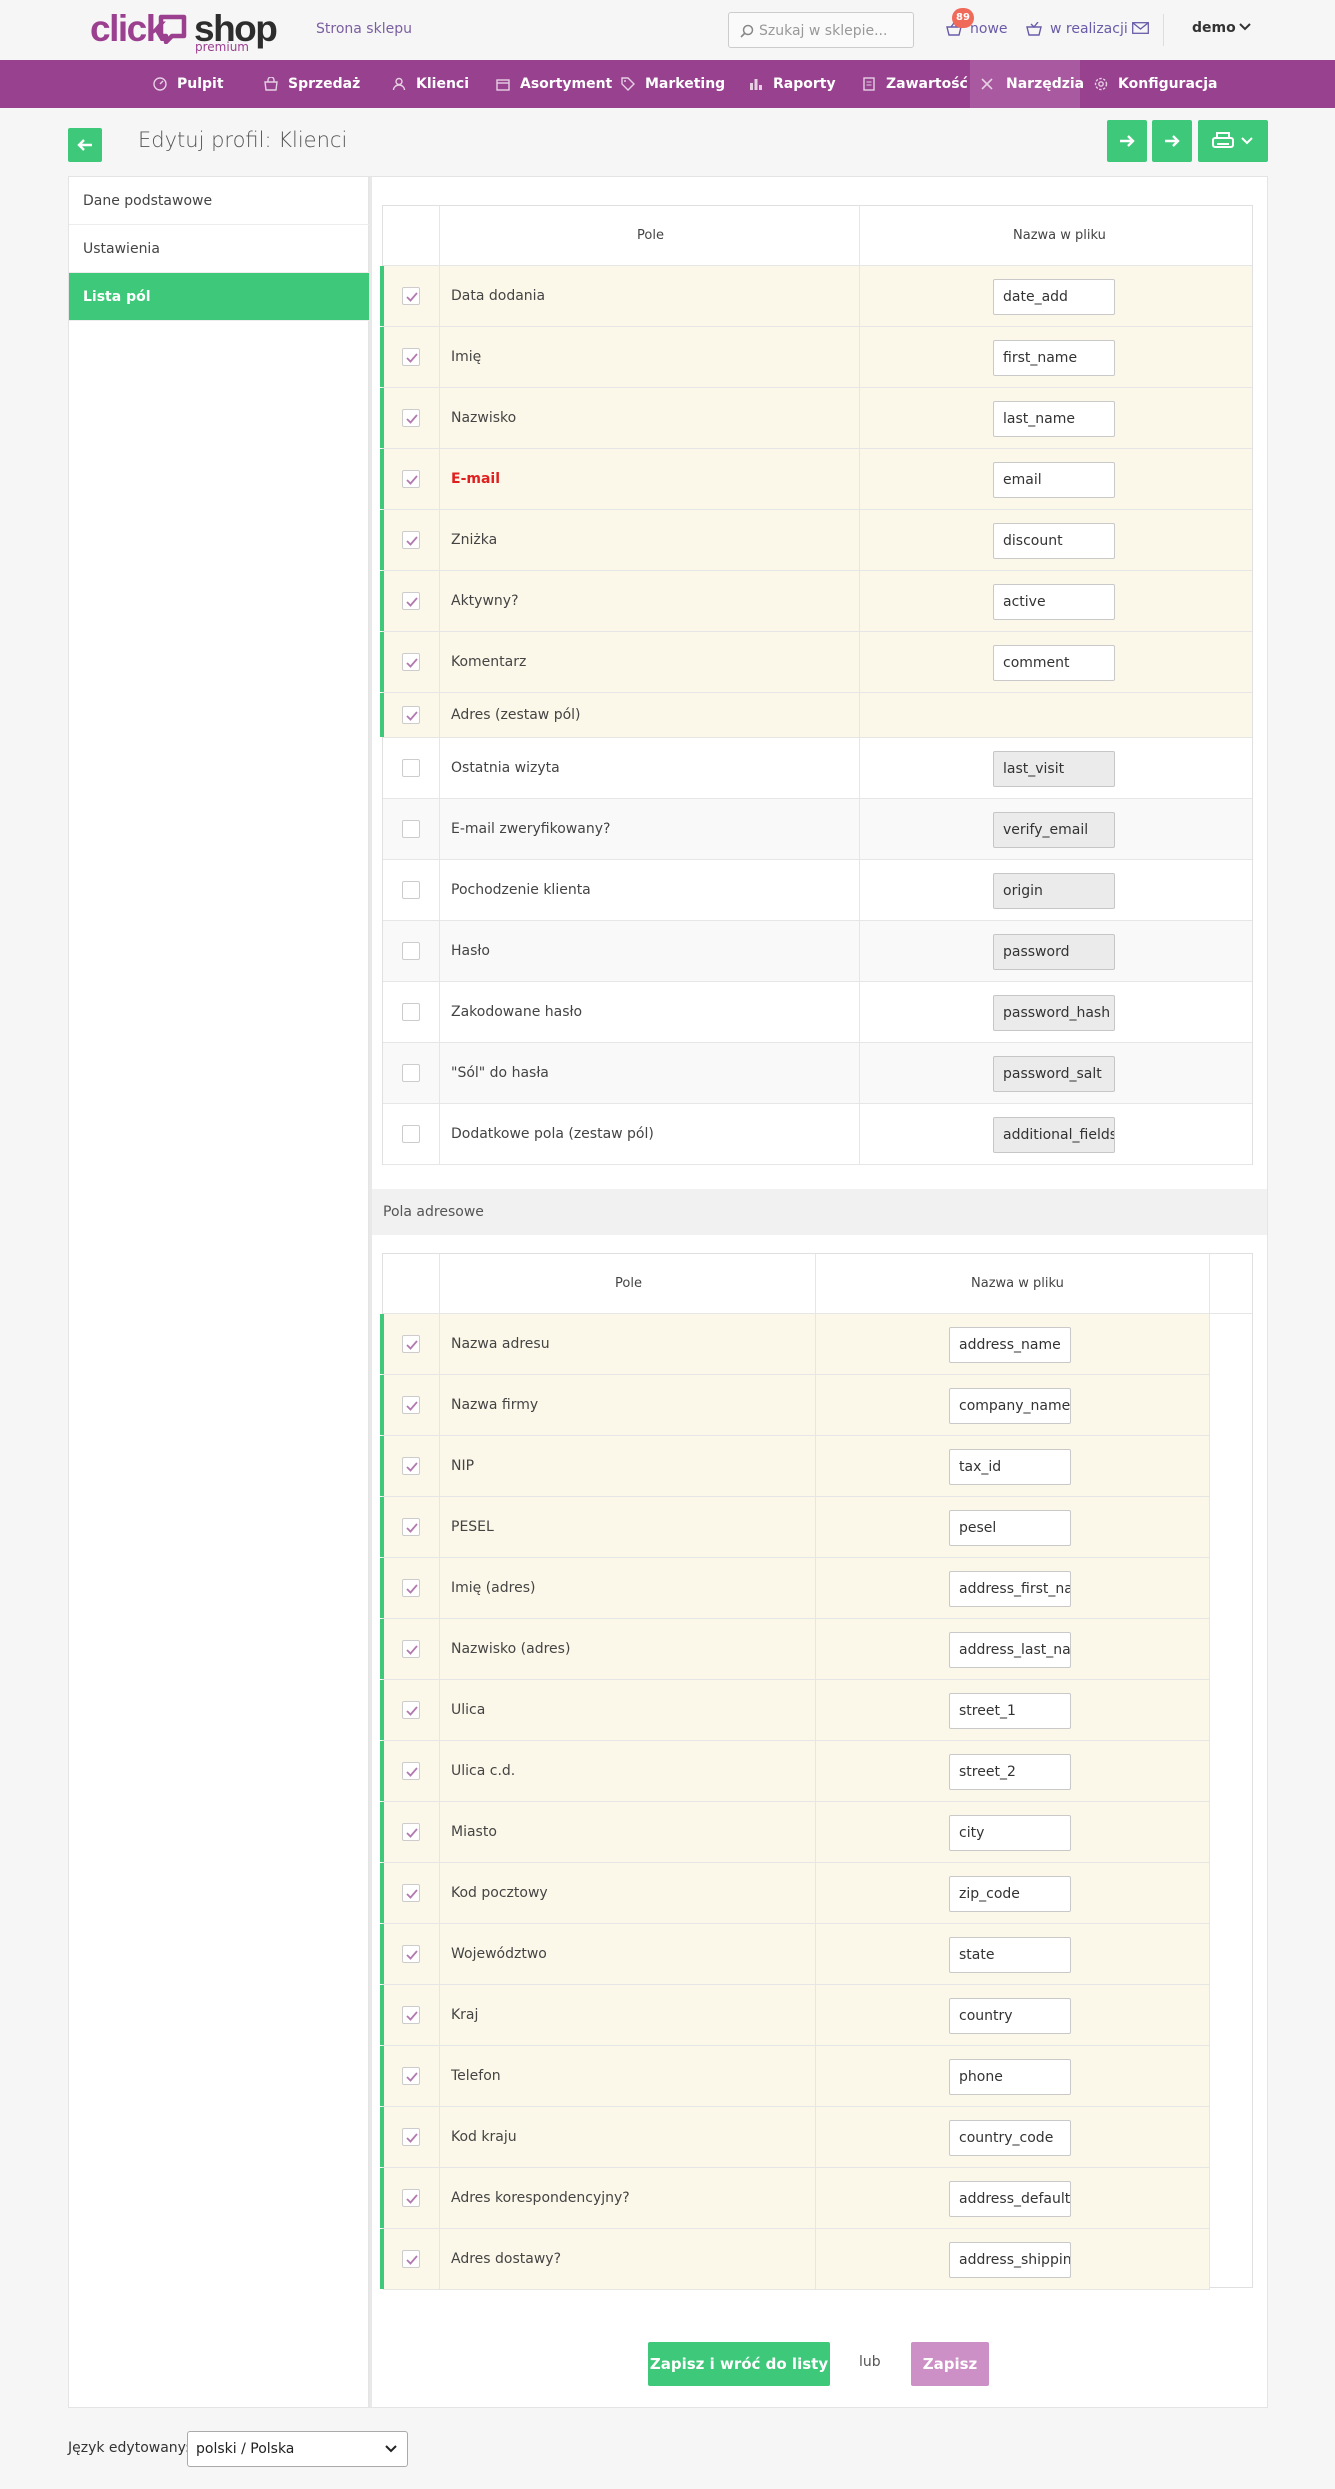 The width and height of the screenshot is (1335, 2489). I want to click on table-row: Imię (adres) address_first_name, so click(795, 1588).